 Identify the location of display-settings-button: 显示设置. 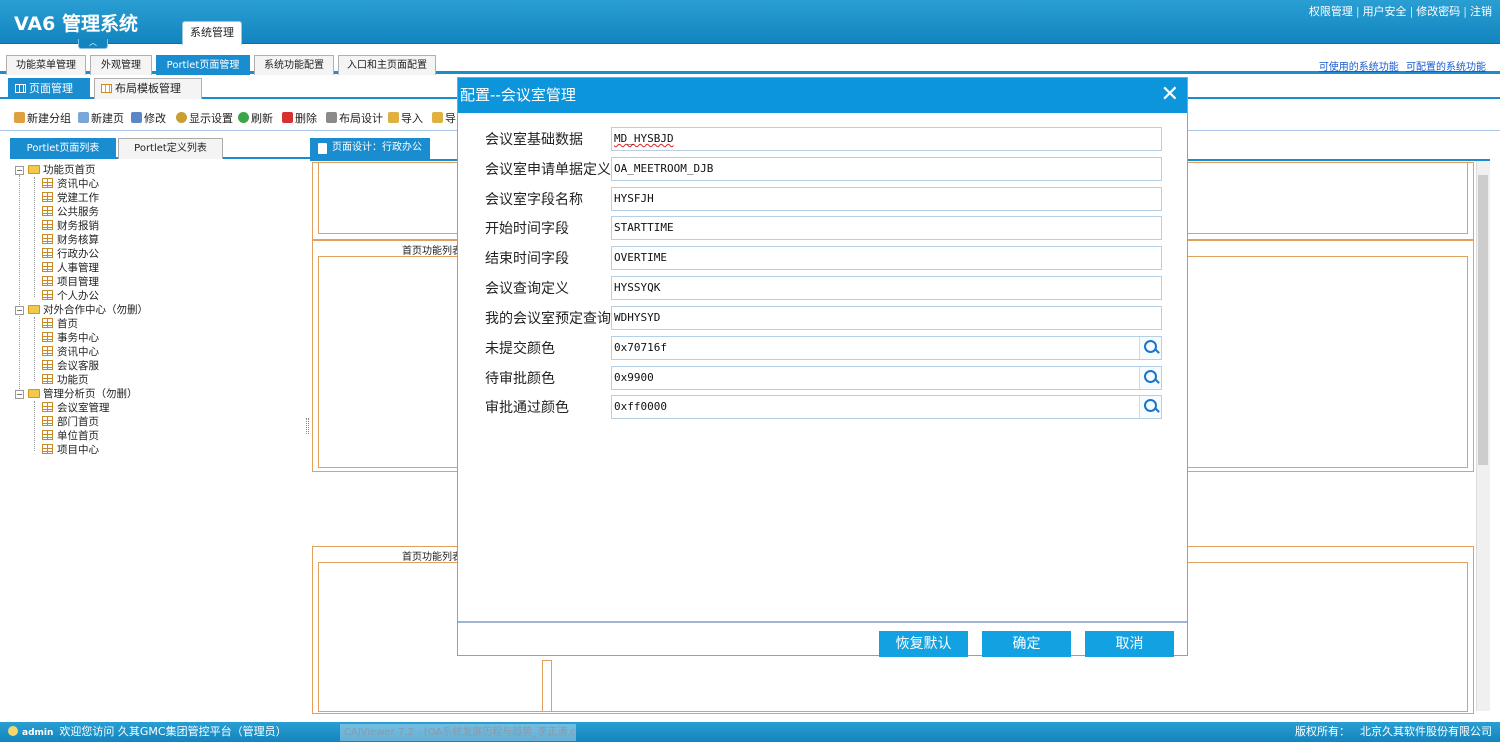
(204, 118).